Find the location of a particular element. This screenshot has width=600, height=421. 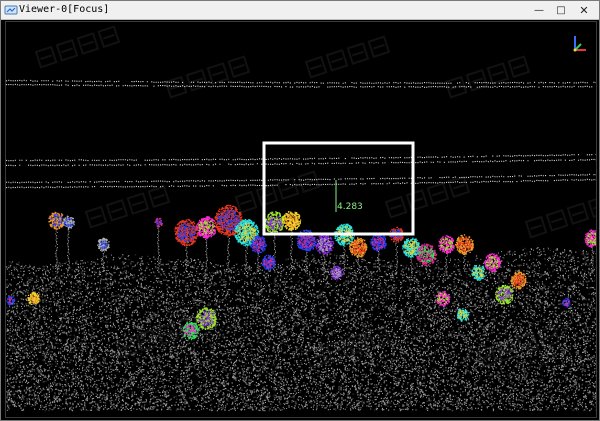

maximize-button: □ is located at coordinates (561, 10).